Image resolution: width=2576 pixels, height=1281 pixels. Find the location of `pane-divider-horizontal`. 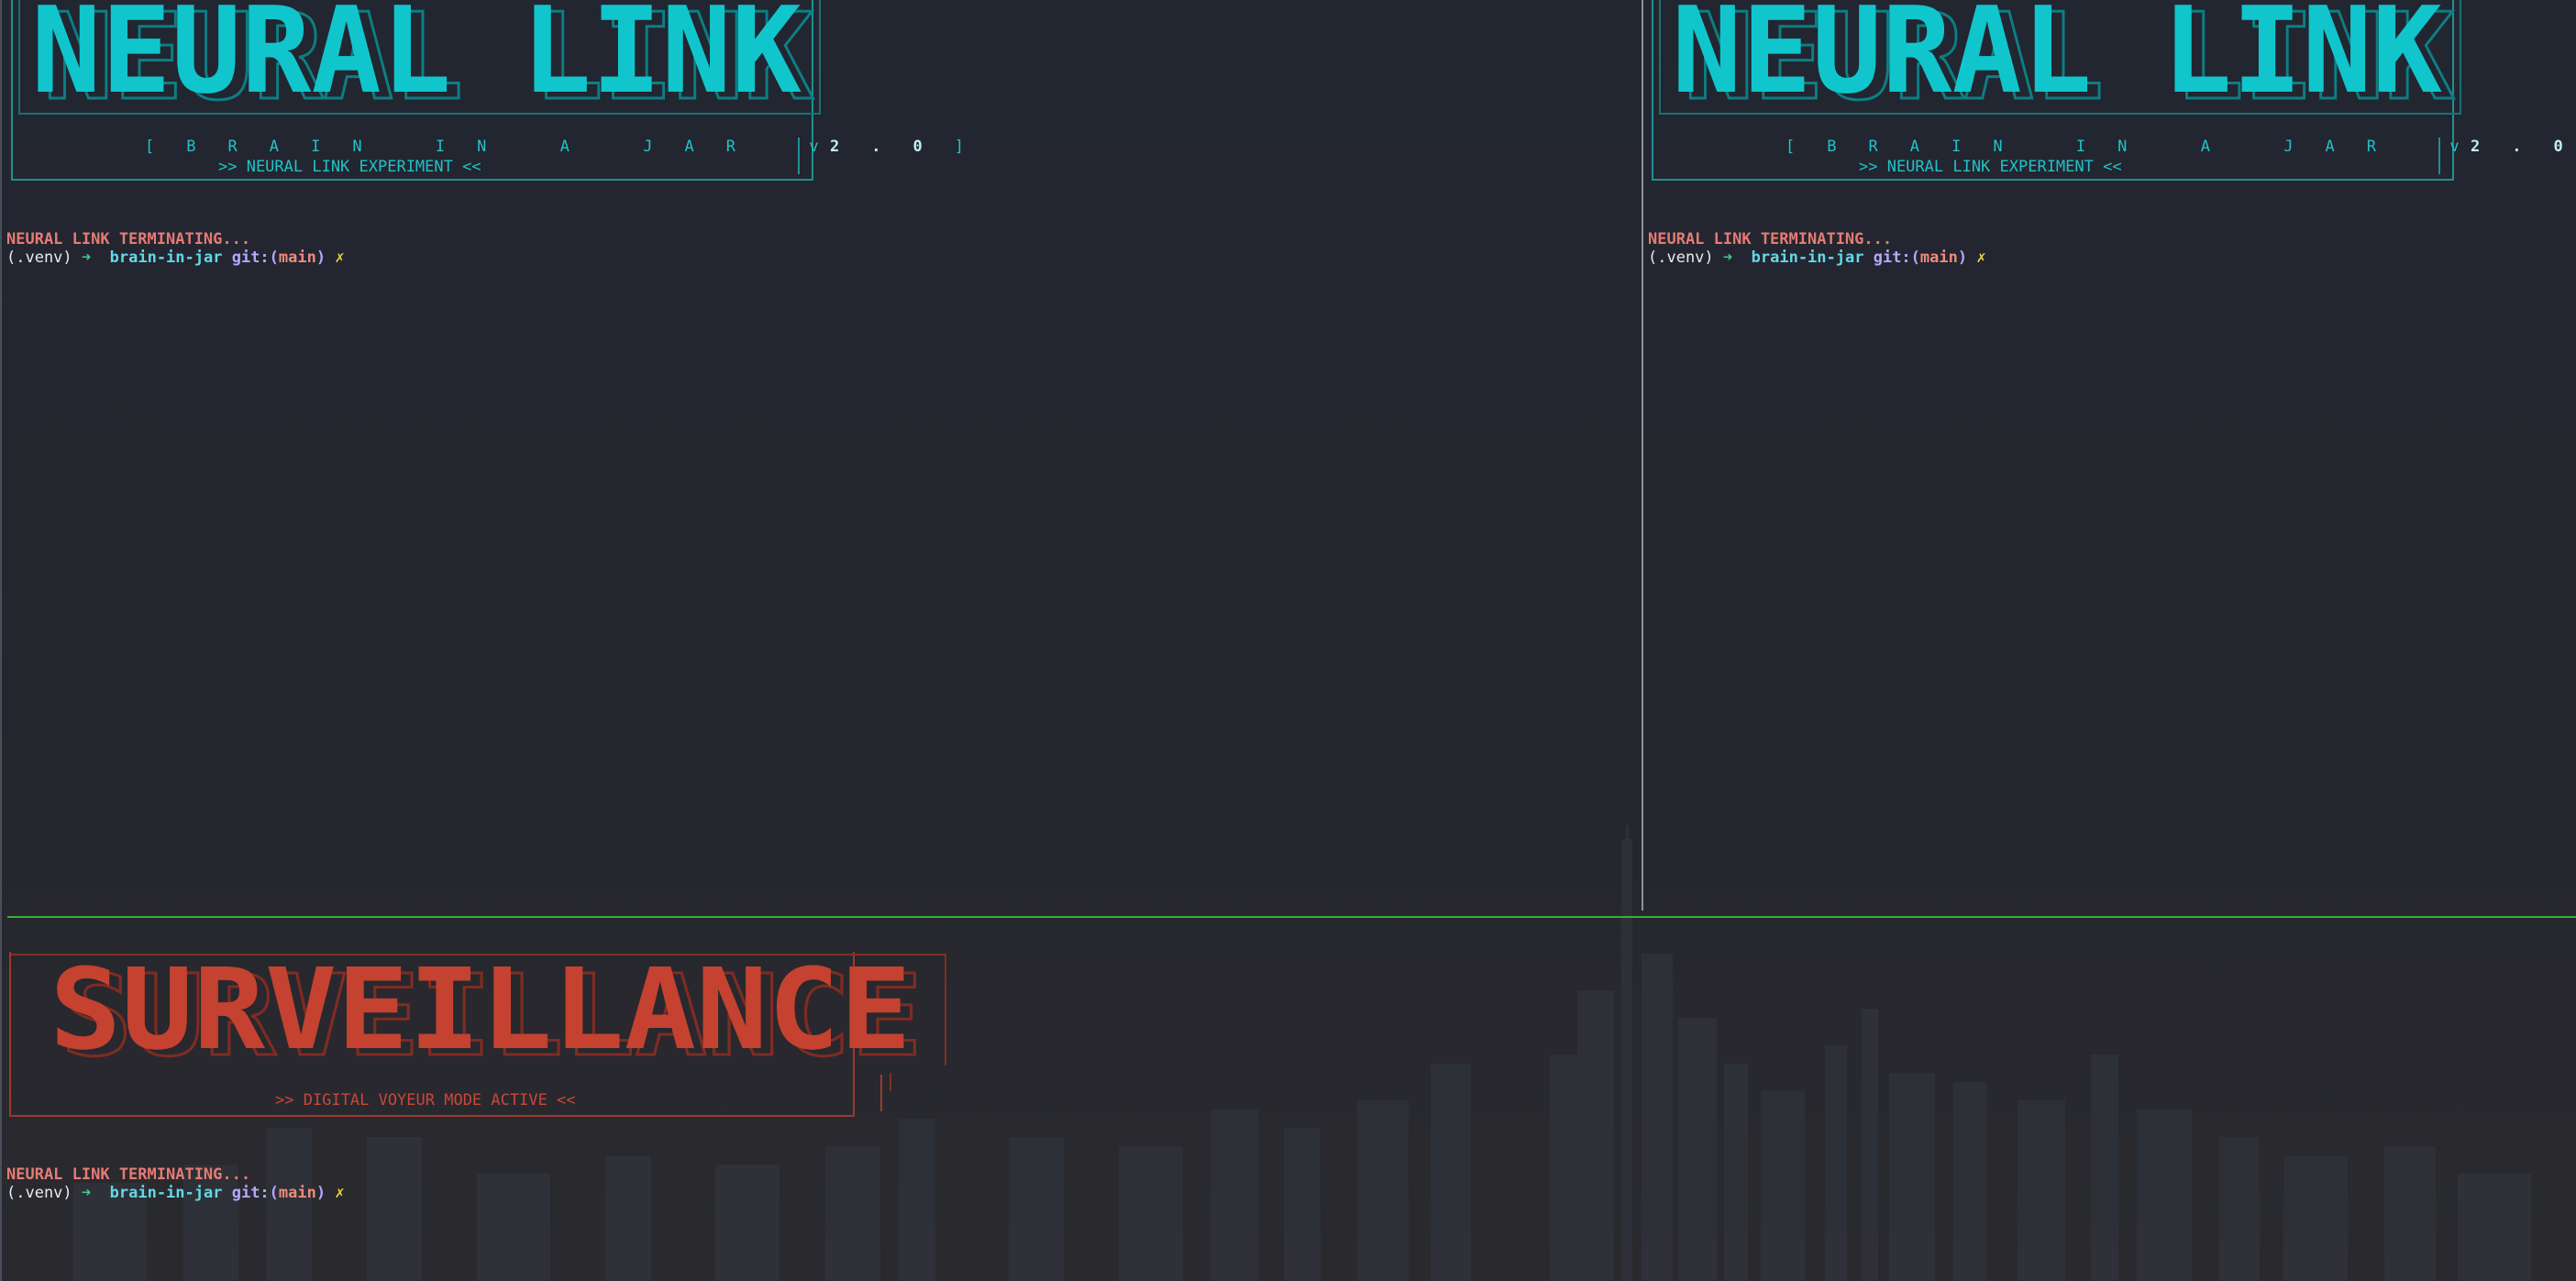

pane-divider-horizontal is located at coordinates (1291, 917).